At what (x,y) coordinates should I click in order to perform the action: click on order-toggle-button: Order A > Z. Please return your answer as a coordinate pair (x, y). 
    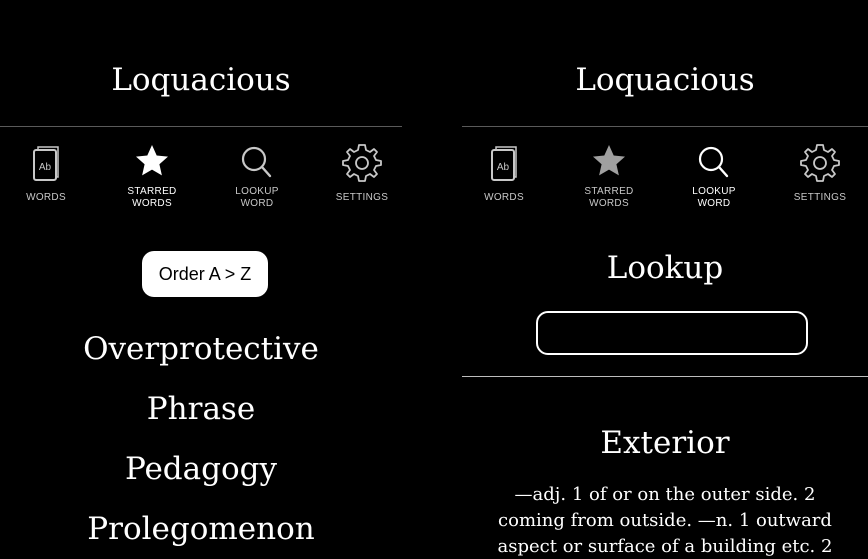
    Looking at the image, I should click on (205, 274).